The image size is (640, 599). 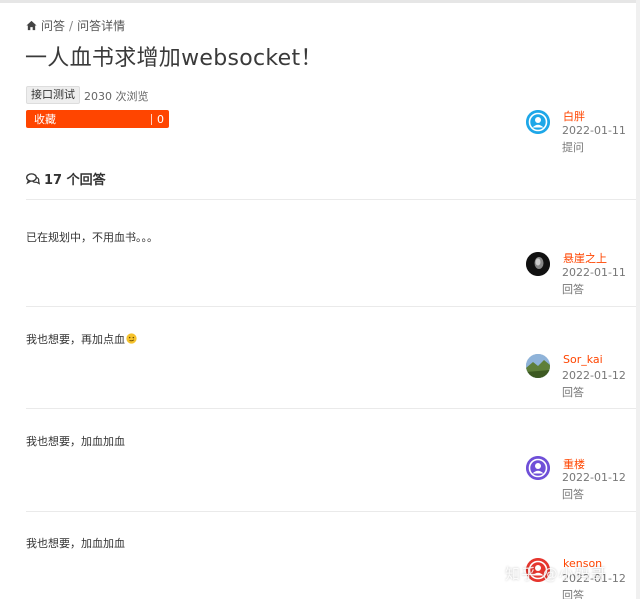 I want to click on answers-count-heading: 17 个回答, so click(x=66, y=178).